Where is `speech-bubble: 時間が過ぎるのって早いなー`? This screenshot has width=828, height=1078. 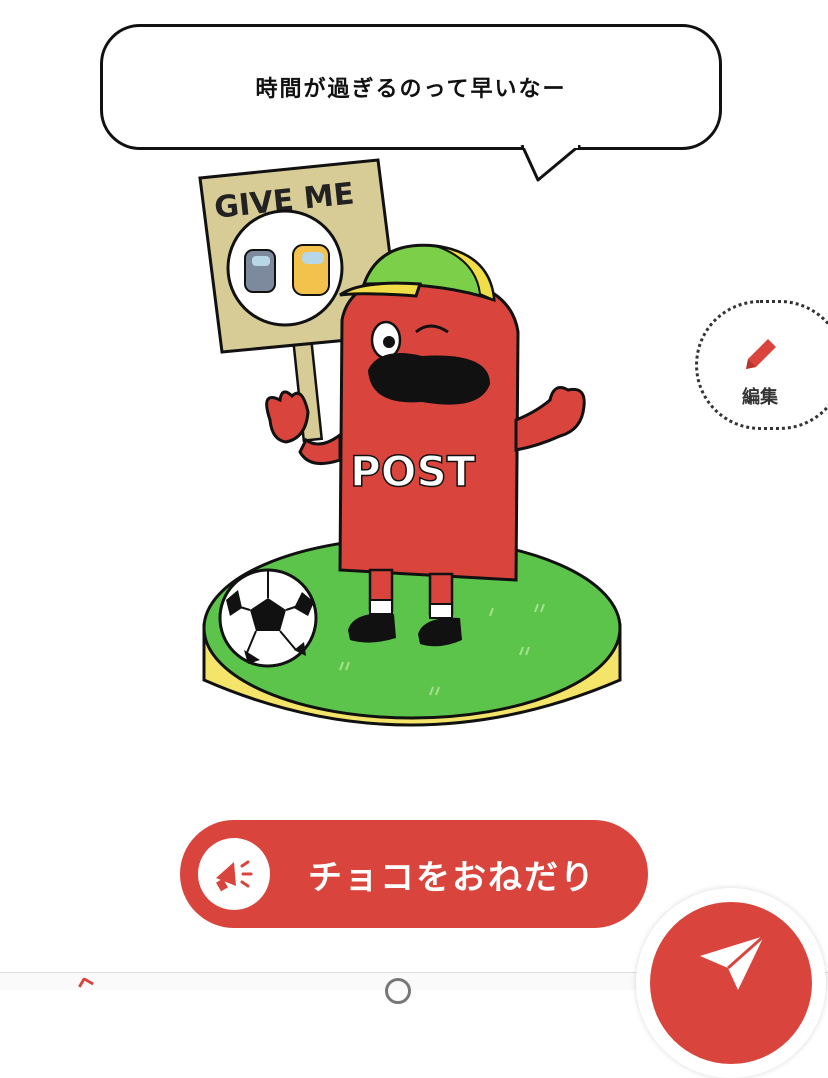
speech-bubble: 時間が過ぎるのって早いなー is located at coordinates (411, 87).